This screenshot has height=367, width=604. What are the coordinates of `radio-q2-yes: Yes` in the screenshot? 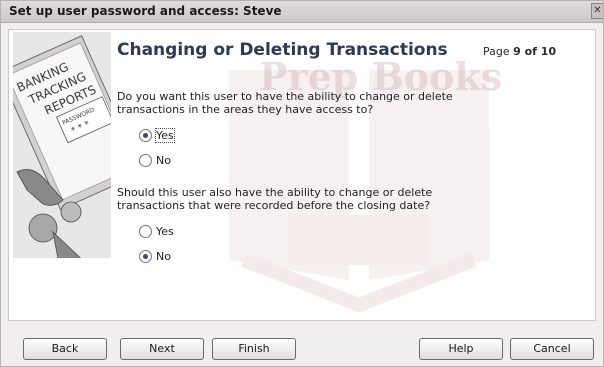 It's located at (156, 231).